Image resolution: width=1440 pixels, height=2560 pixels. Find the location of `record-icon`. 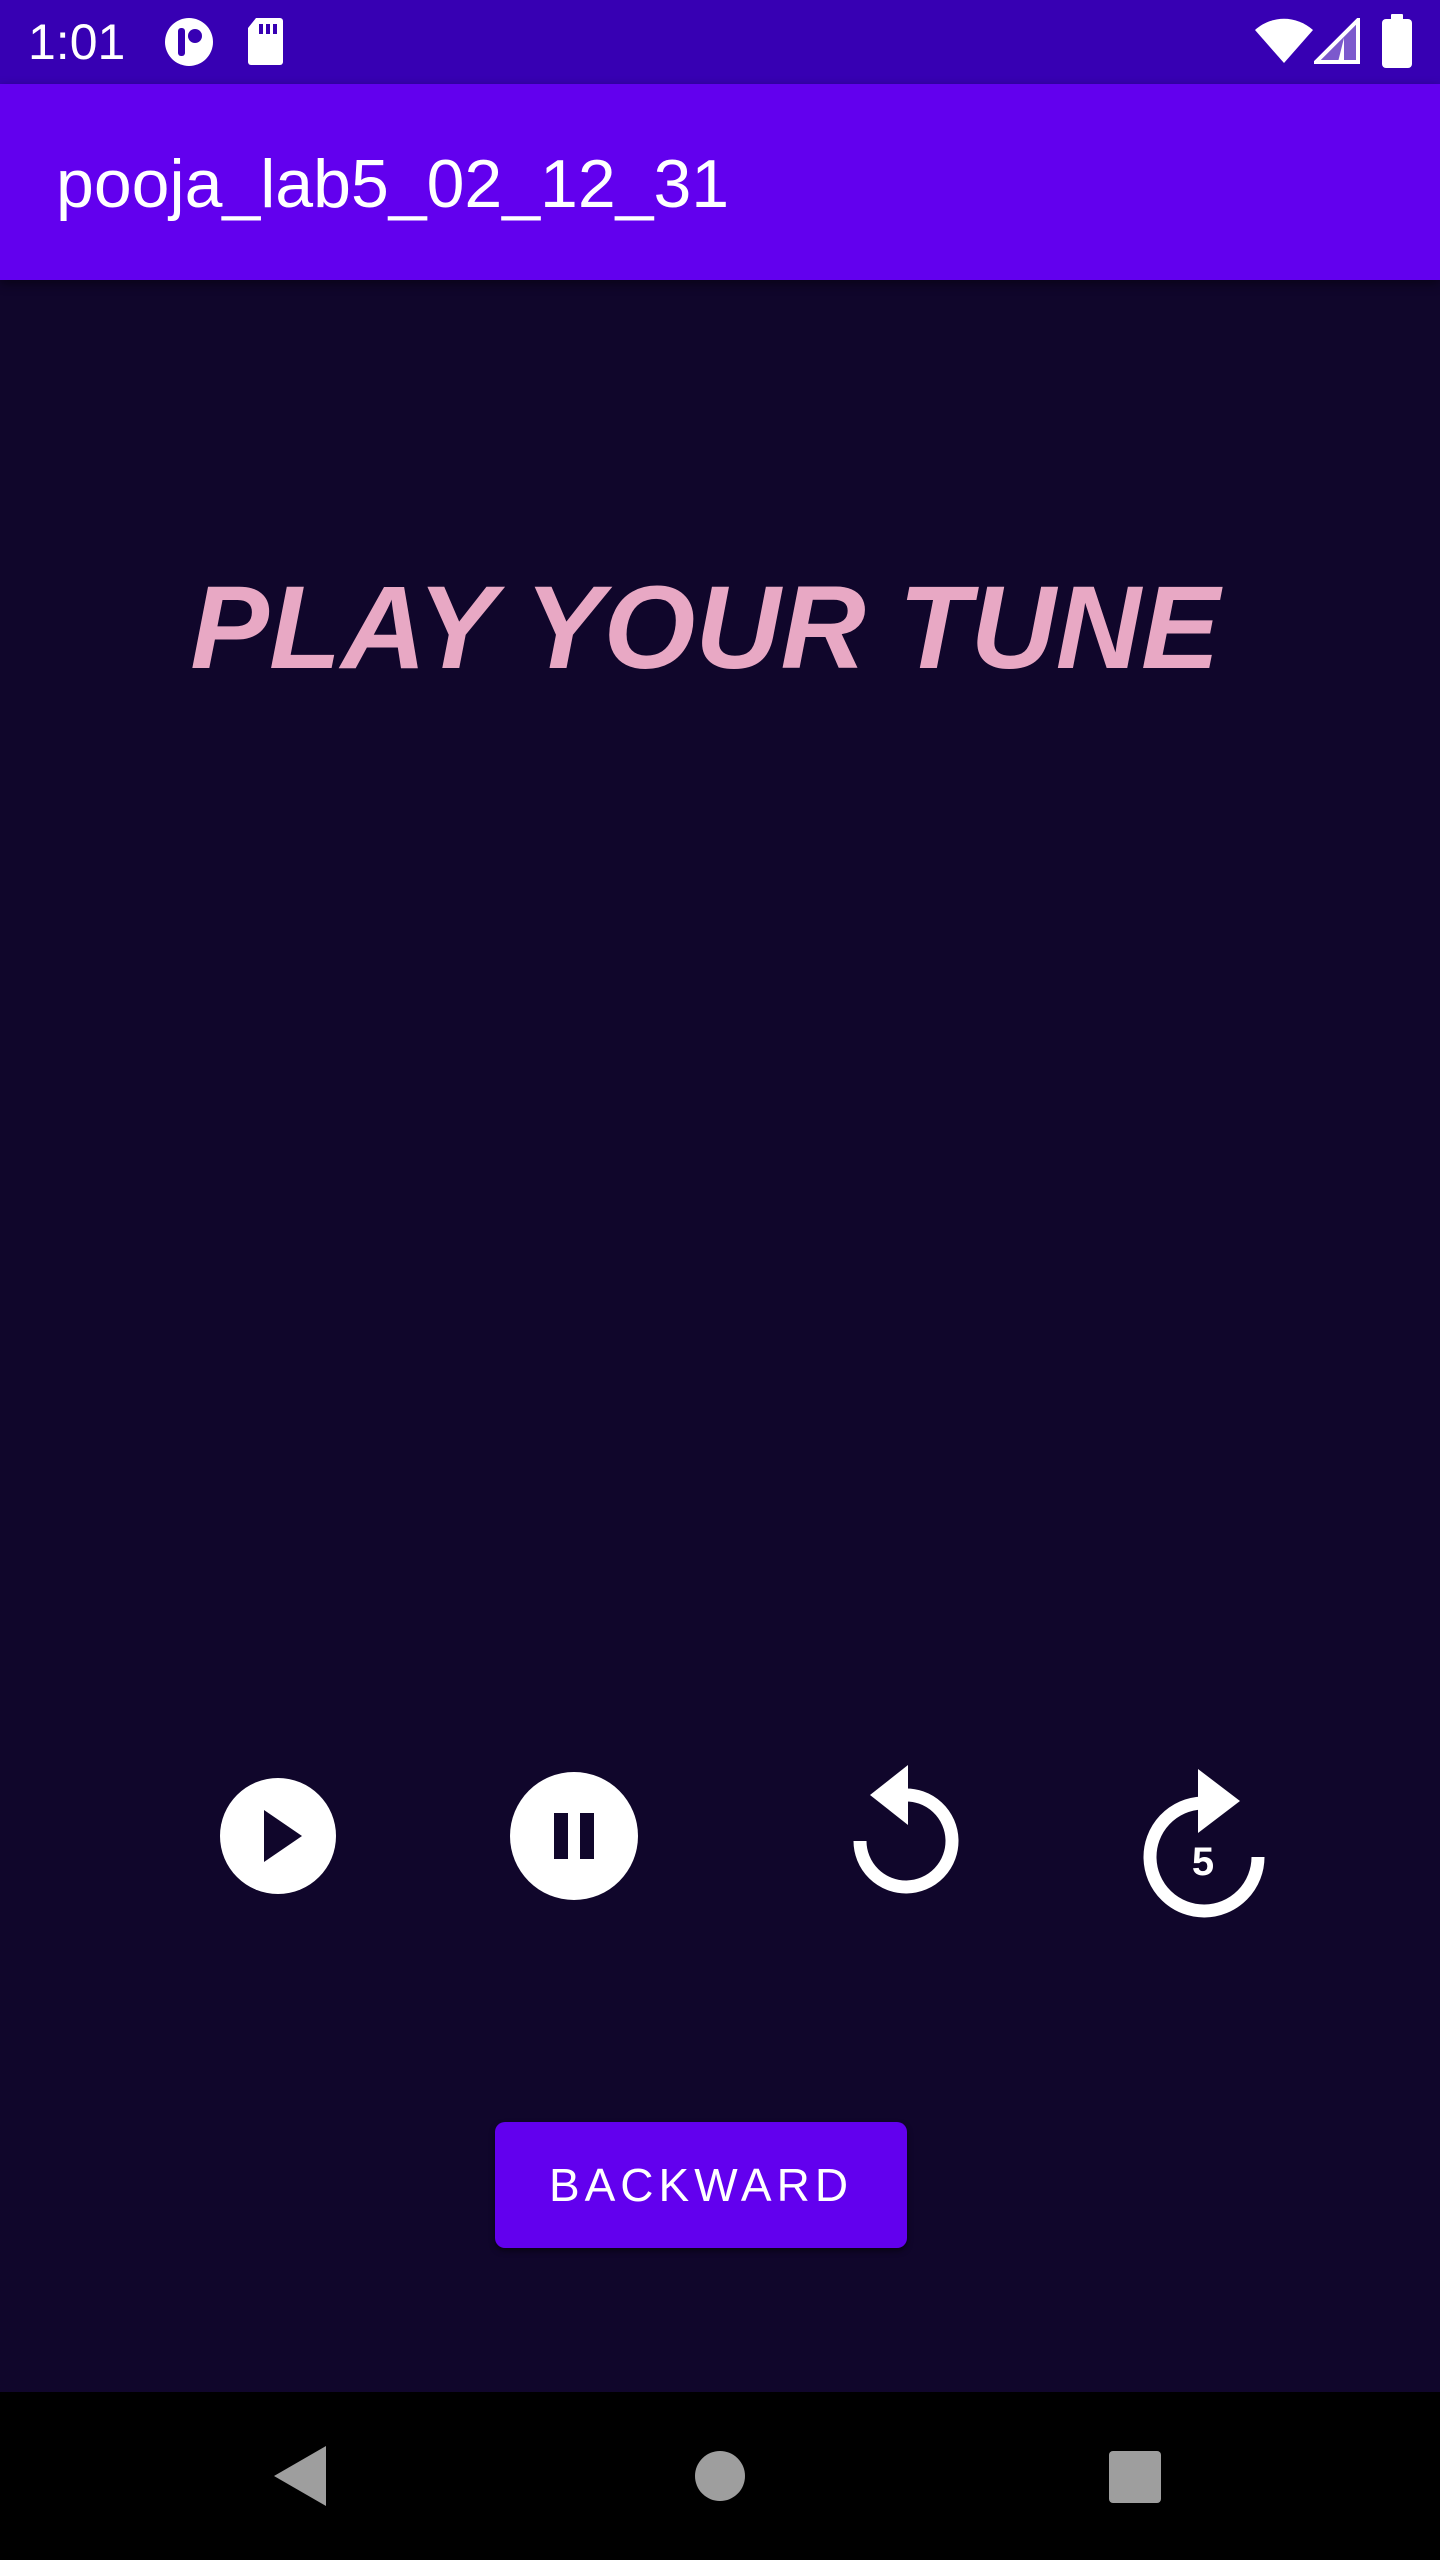

record-icon is located at coordinates (189, 41).